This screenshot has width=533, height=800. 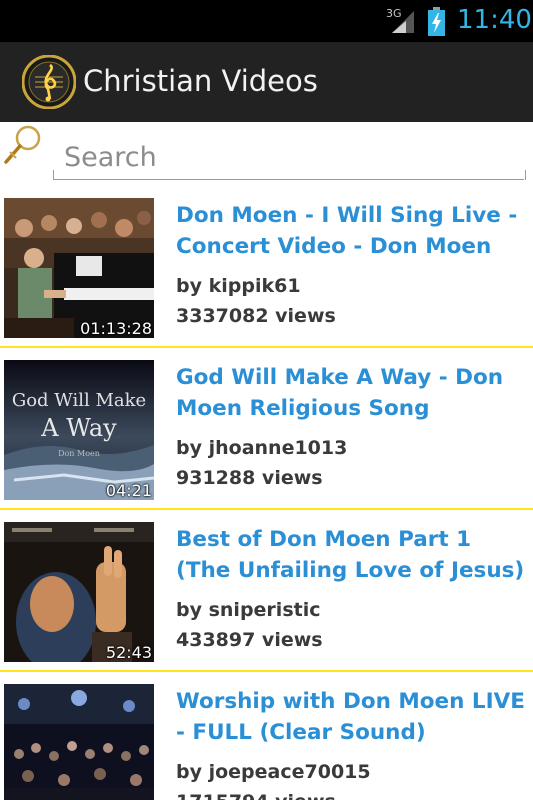 I want to click on video-duration: 52:43, so click(x=128, y=652).